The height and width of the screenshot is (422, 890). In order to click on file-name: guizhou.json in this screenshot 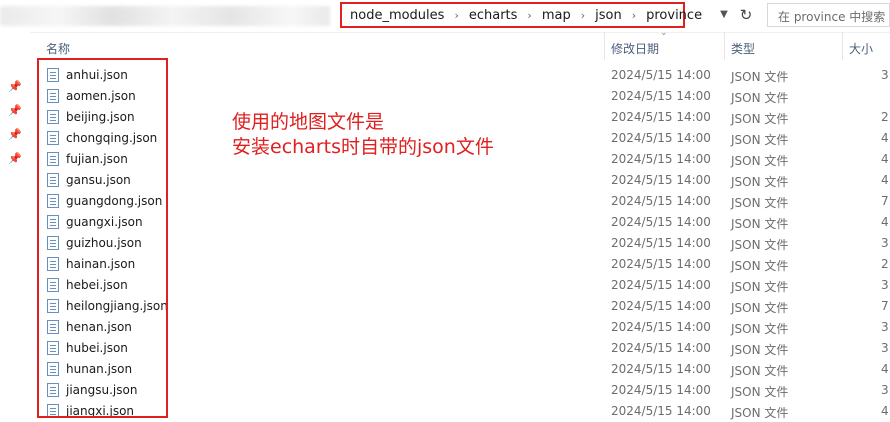, I will do `click(104, 243)`.